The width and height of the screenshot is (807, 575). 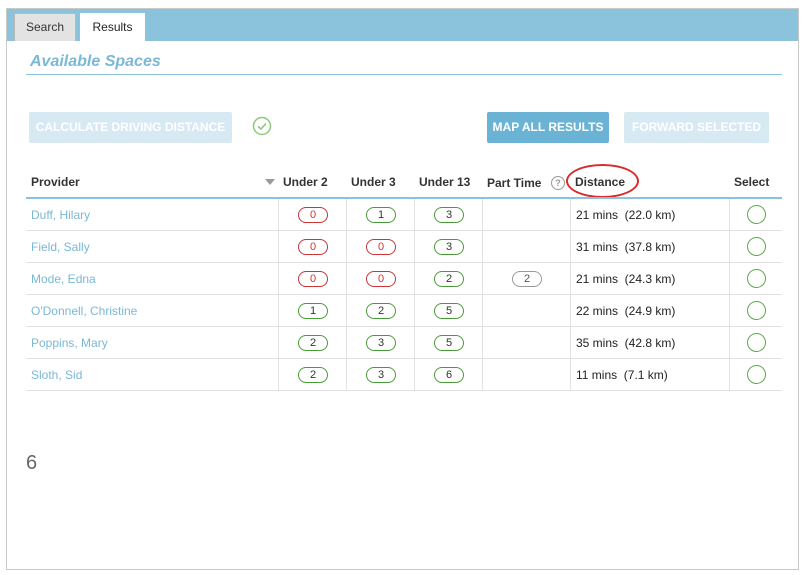 I want to click on distance-value: 22 mins (24.9 km), so click(x=626, y=311).